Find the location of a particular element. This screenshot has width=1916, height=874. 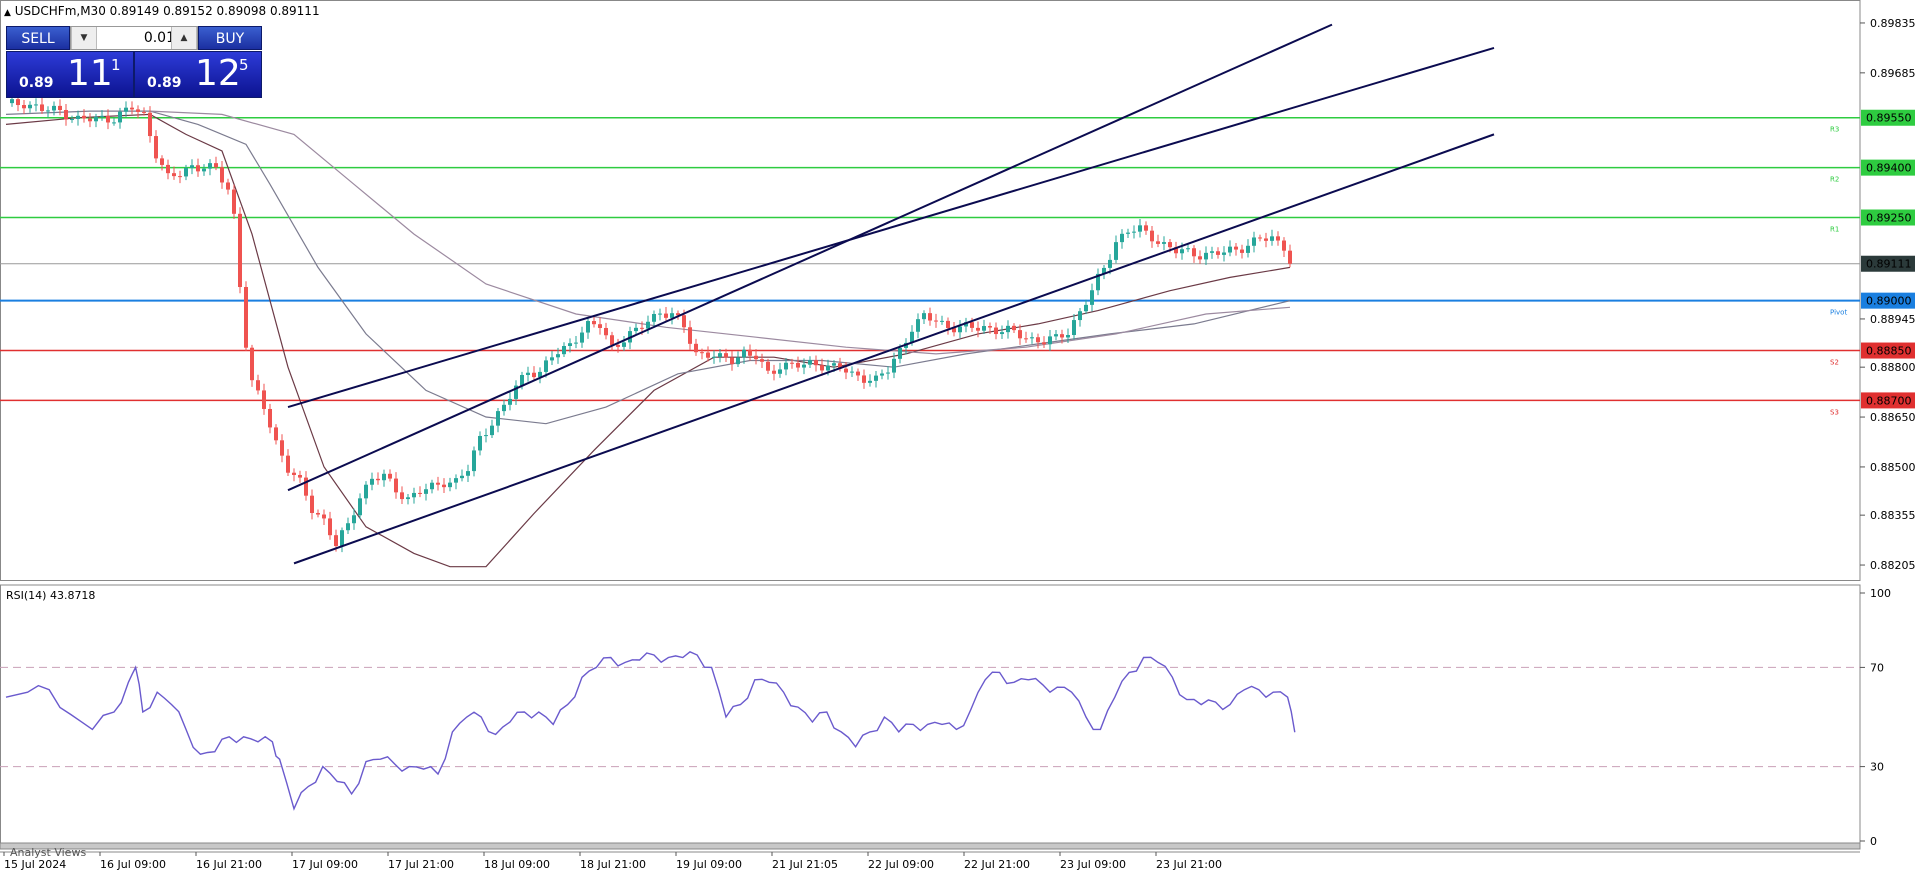

x-tick-label: 21 Jul 21:05 is located at coordinates (805, 864).